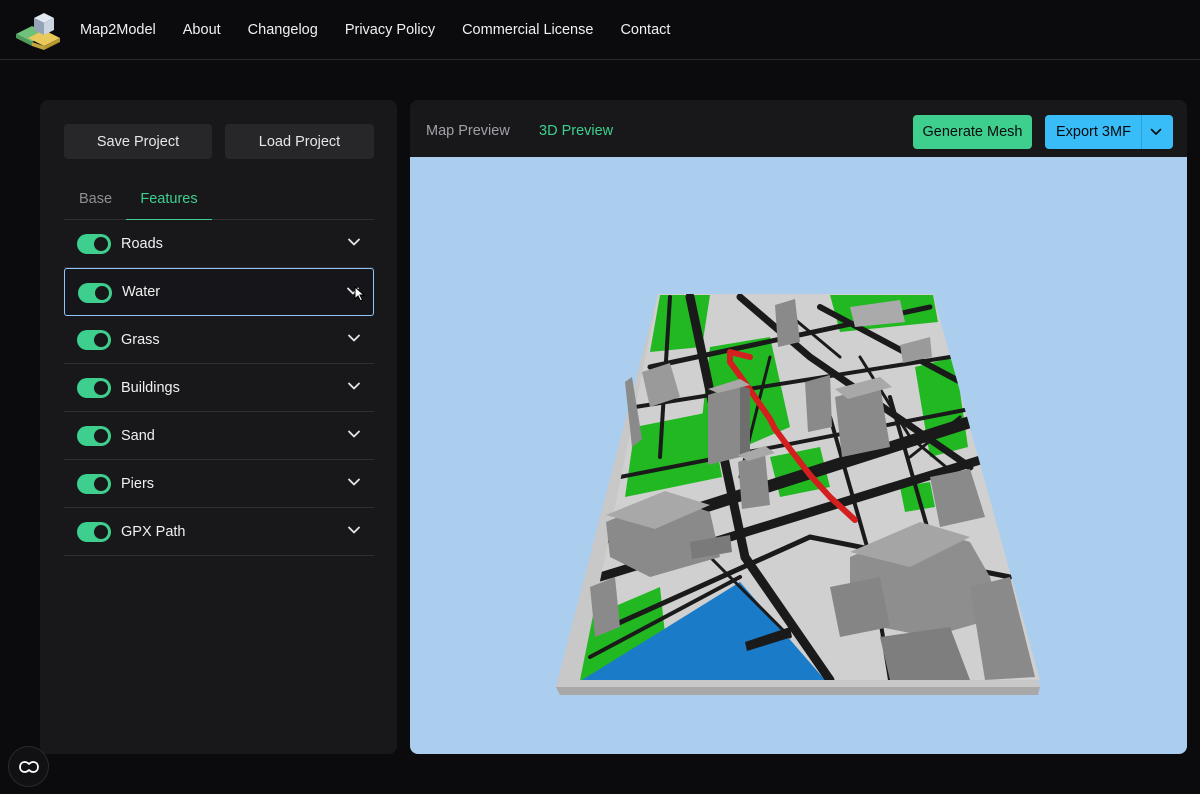 This screenshot has width=1200, height=794. I want to click on infinity-link-icon, so click(28, 766).